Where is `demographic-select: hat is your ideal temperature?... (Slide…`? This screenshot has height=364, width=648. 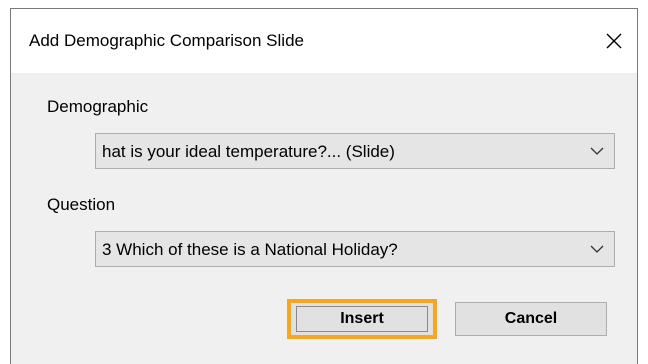
demographic-select: hat is your ideal temperature?... (Slide… is located at coordinates (355, 151).